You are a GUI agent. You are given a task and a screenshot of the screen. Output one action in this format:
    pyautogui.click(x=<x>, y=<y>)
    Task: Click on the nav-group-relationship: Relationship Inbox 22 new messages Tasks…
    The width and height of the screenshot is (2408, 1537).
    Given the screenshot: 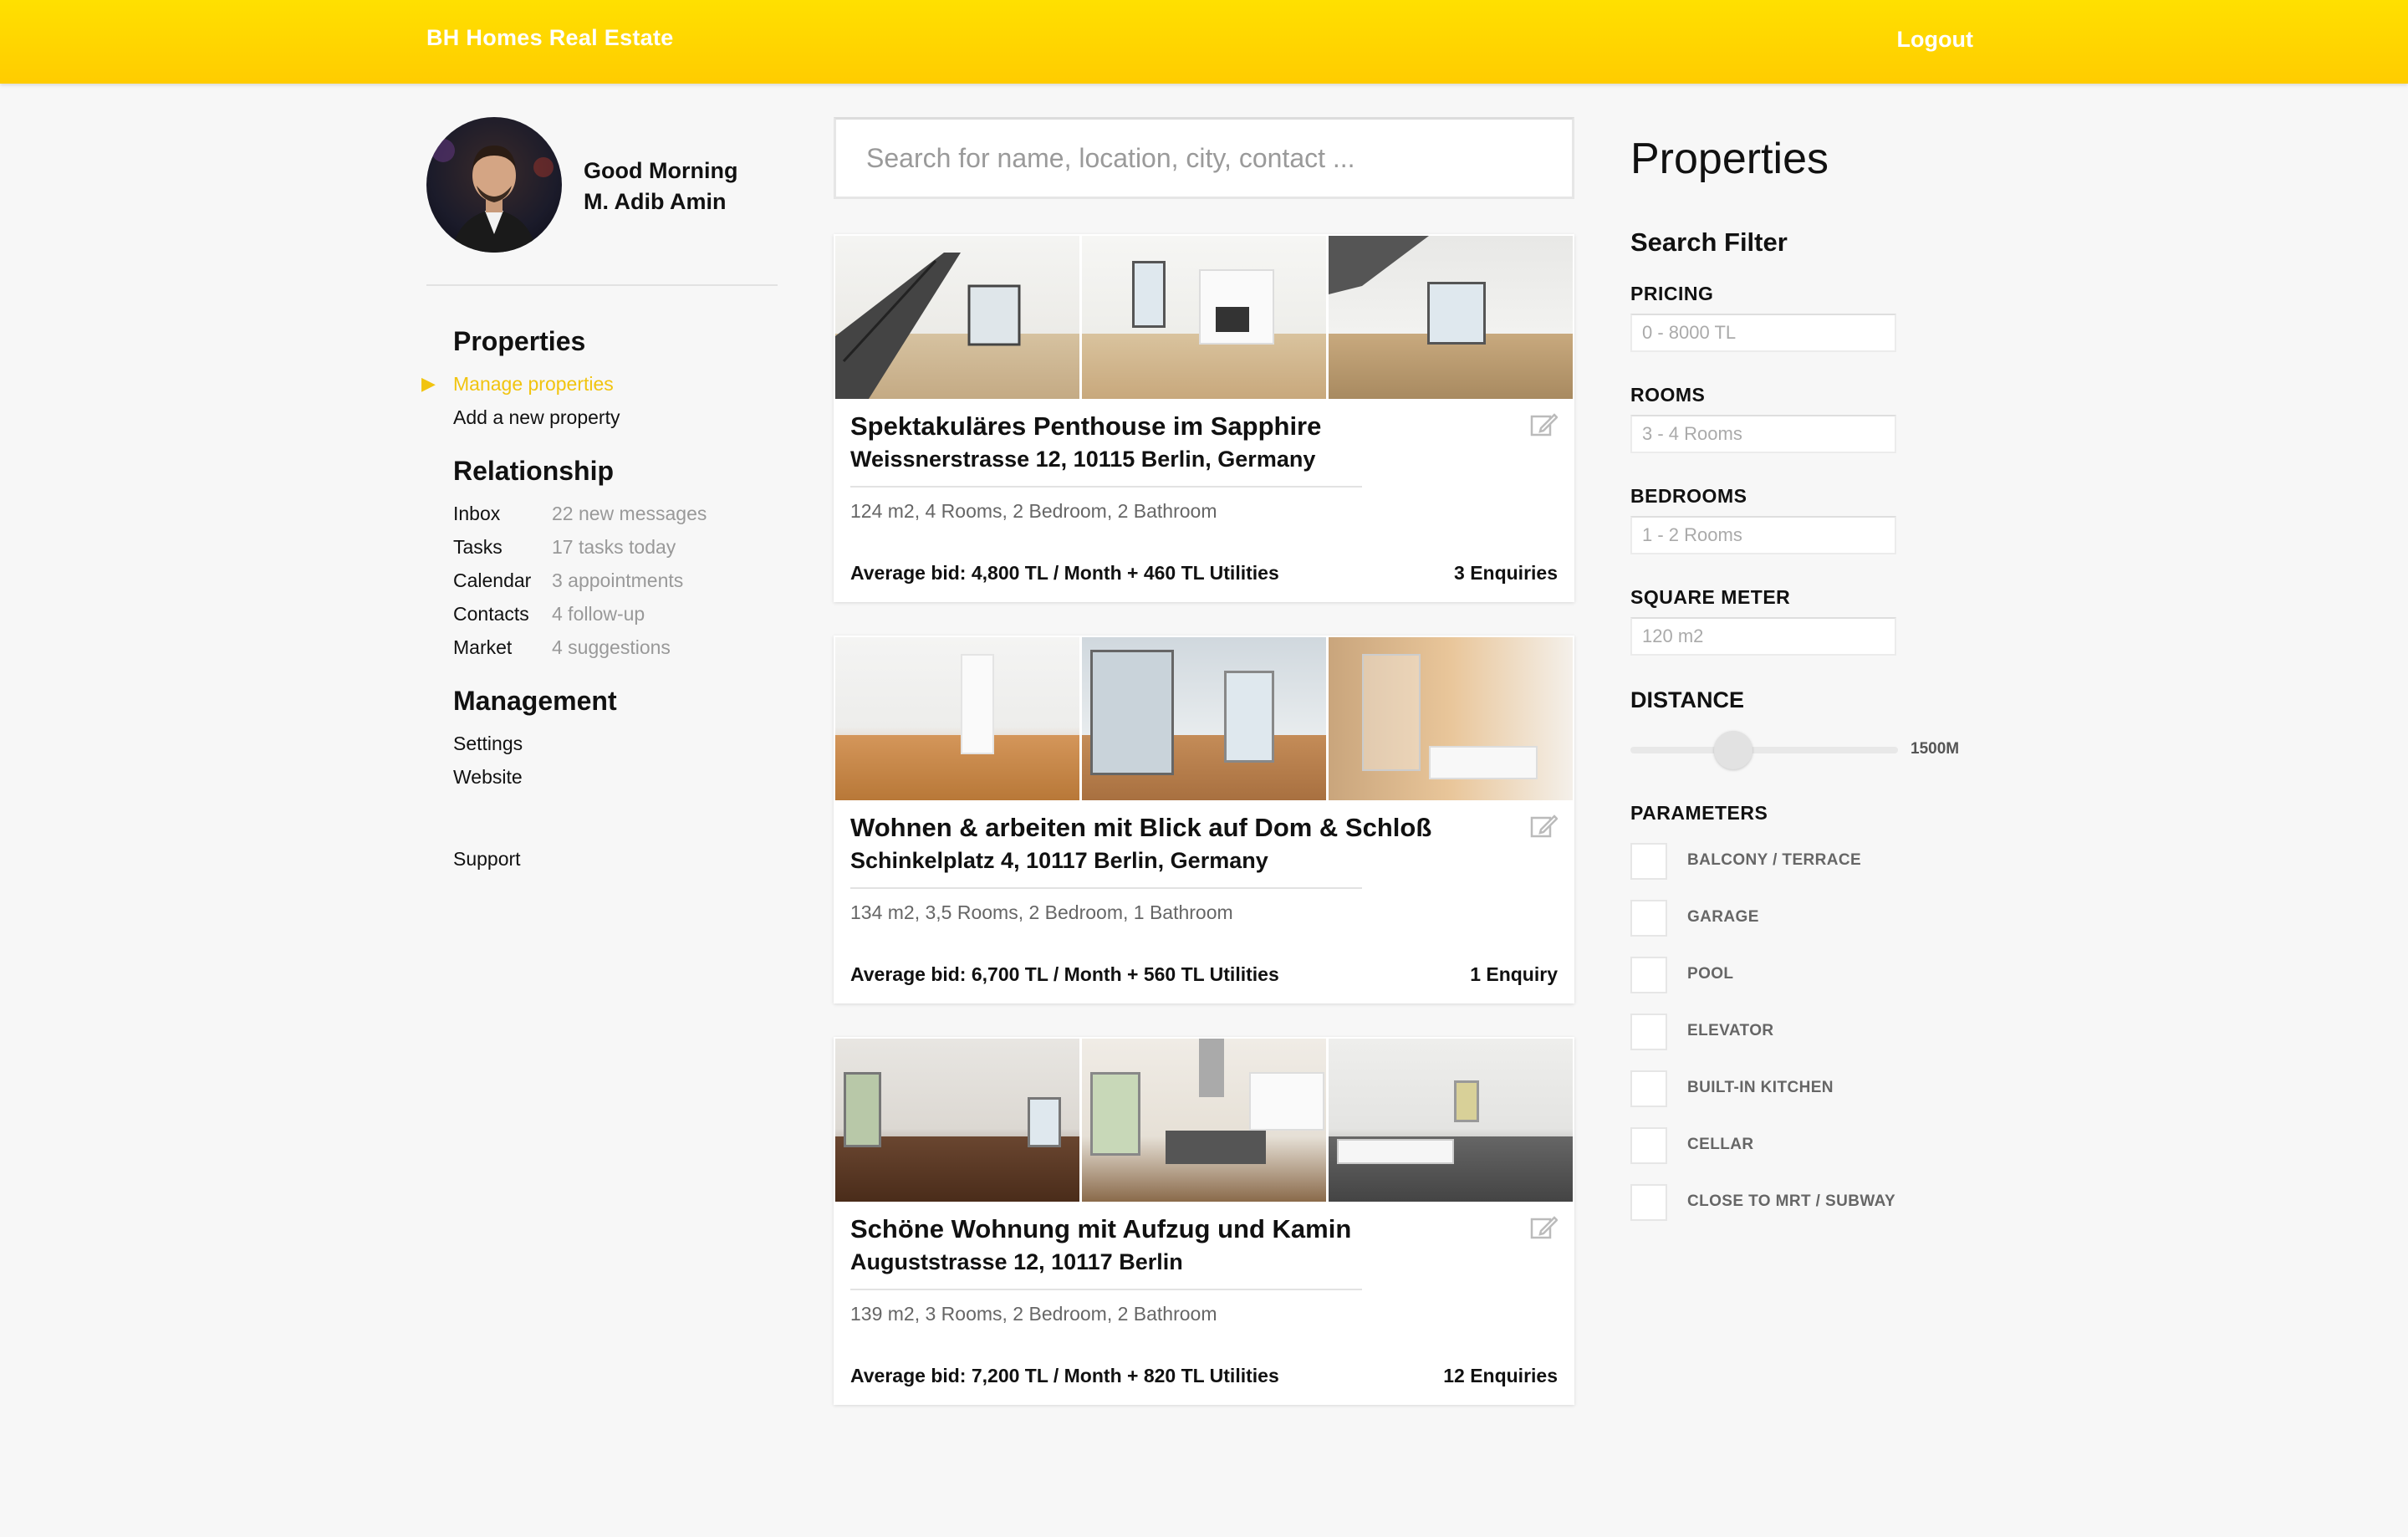 What is the action you would take?
    pyautogui.click(x=621, y=560)
    